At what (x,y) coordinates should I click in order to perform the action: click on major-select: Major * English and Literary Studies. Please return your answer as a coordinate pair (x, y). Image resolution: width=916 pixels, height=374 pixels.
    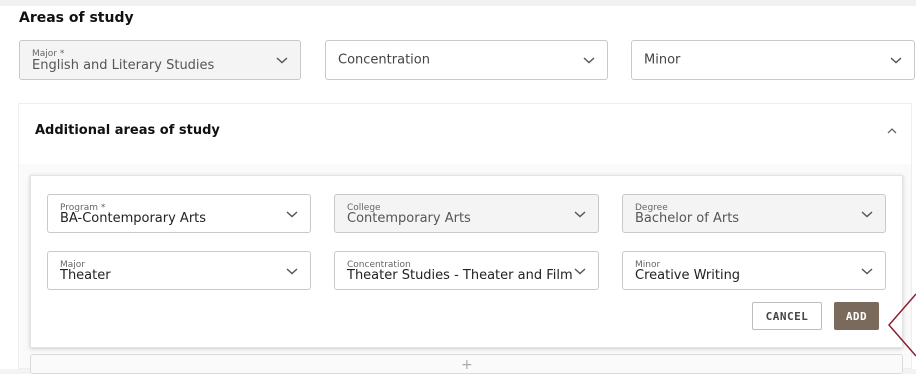
    Looking at the image, I should click on (160, 60).